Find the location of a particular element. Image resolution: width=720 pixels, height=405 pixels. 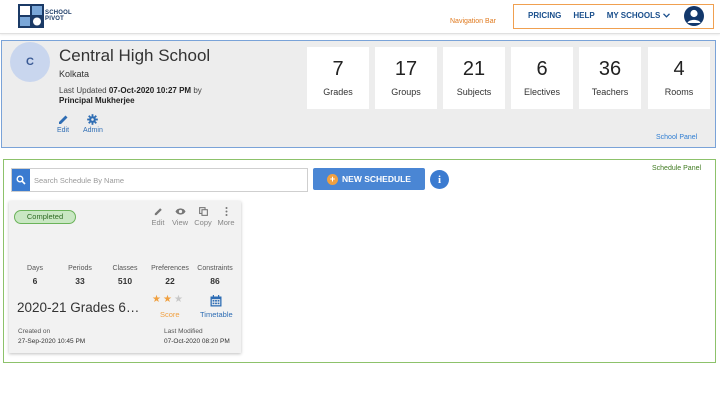

info-icon: i is located at coordinates (439, 179).